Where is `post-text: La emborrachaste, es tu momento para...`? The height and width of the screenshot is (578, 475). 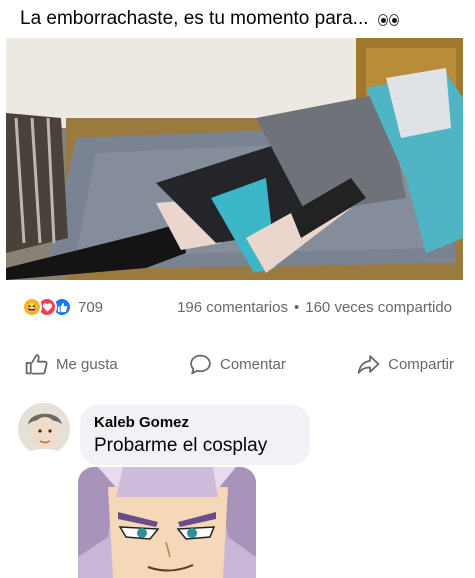
post-text: La emborrachaste, es tu momento para... is located at coordinates (240, 19).